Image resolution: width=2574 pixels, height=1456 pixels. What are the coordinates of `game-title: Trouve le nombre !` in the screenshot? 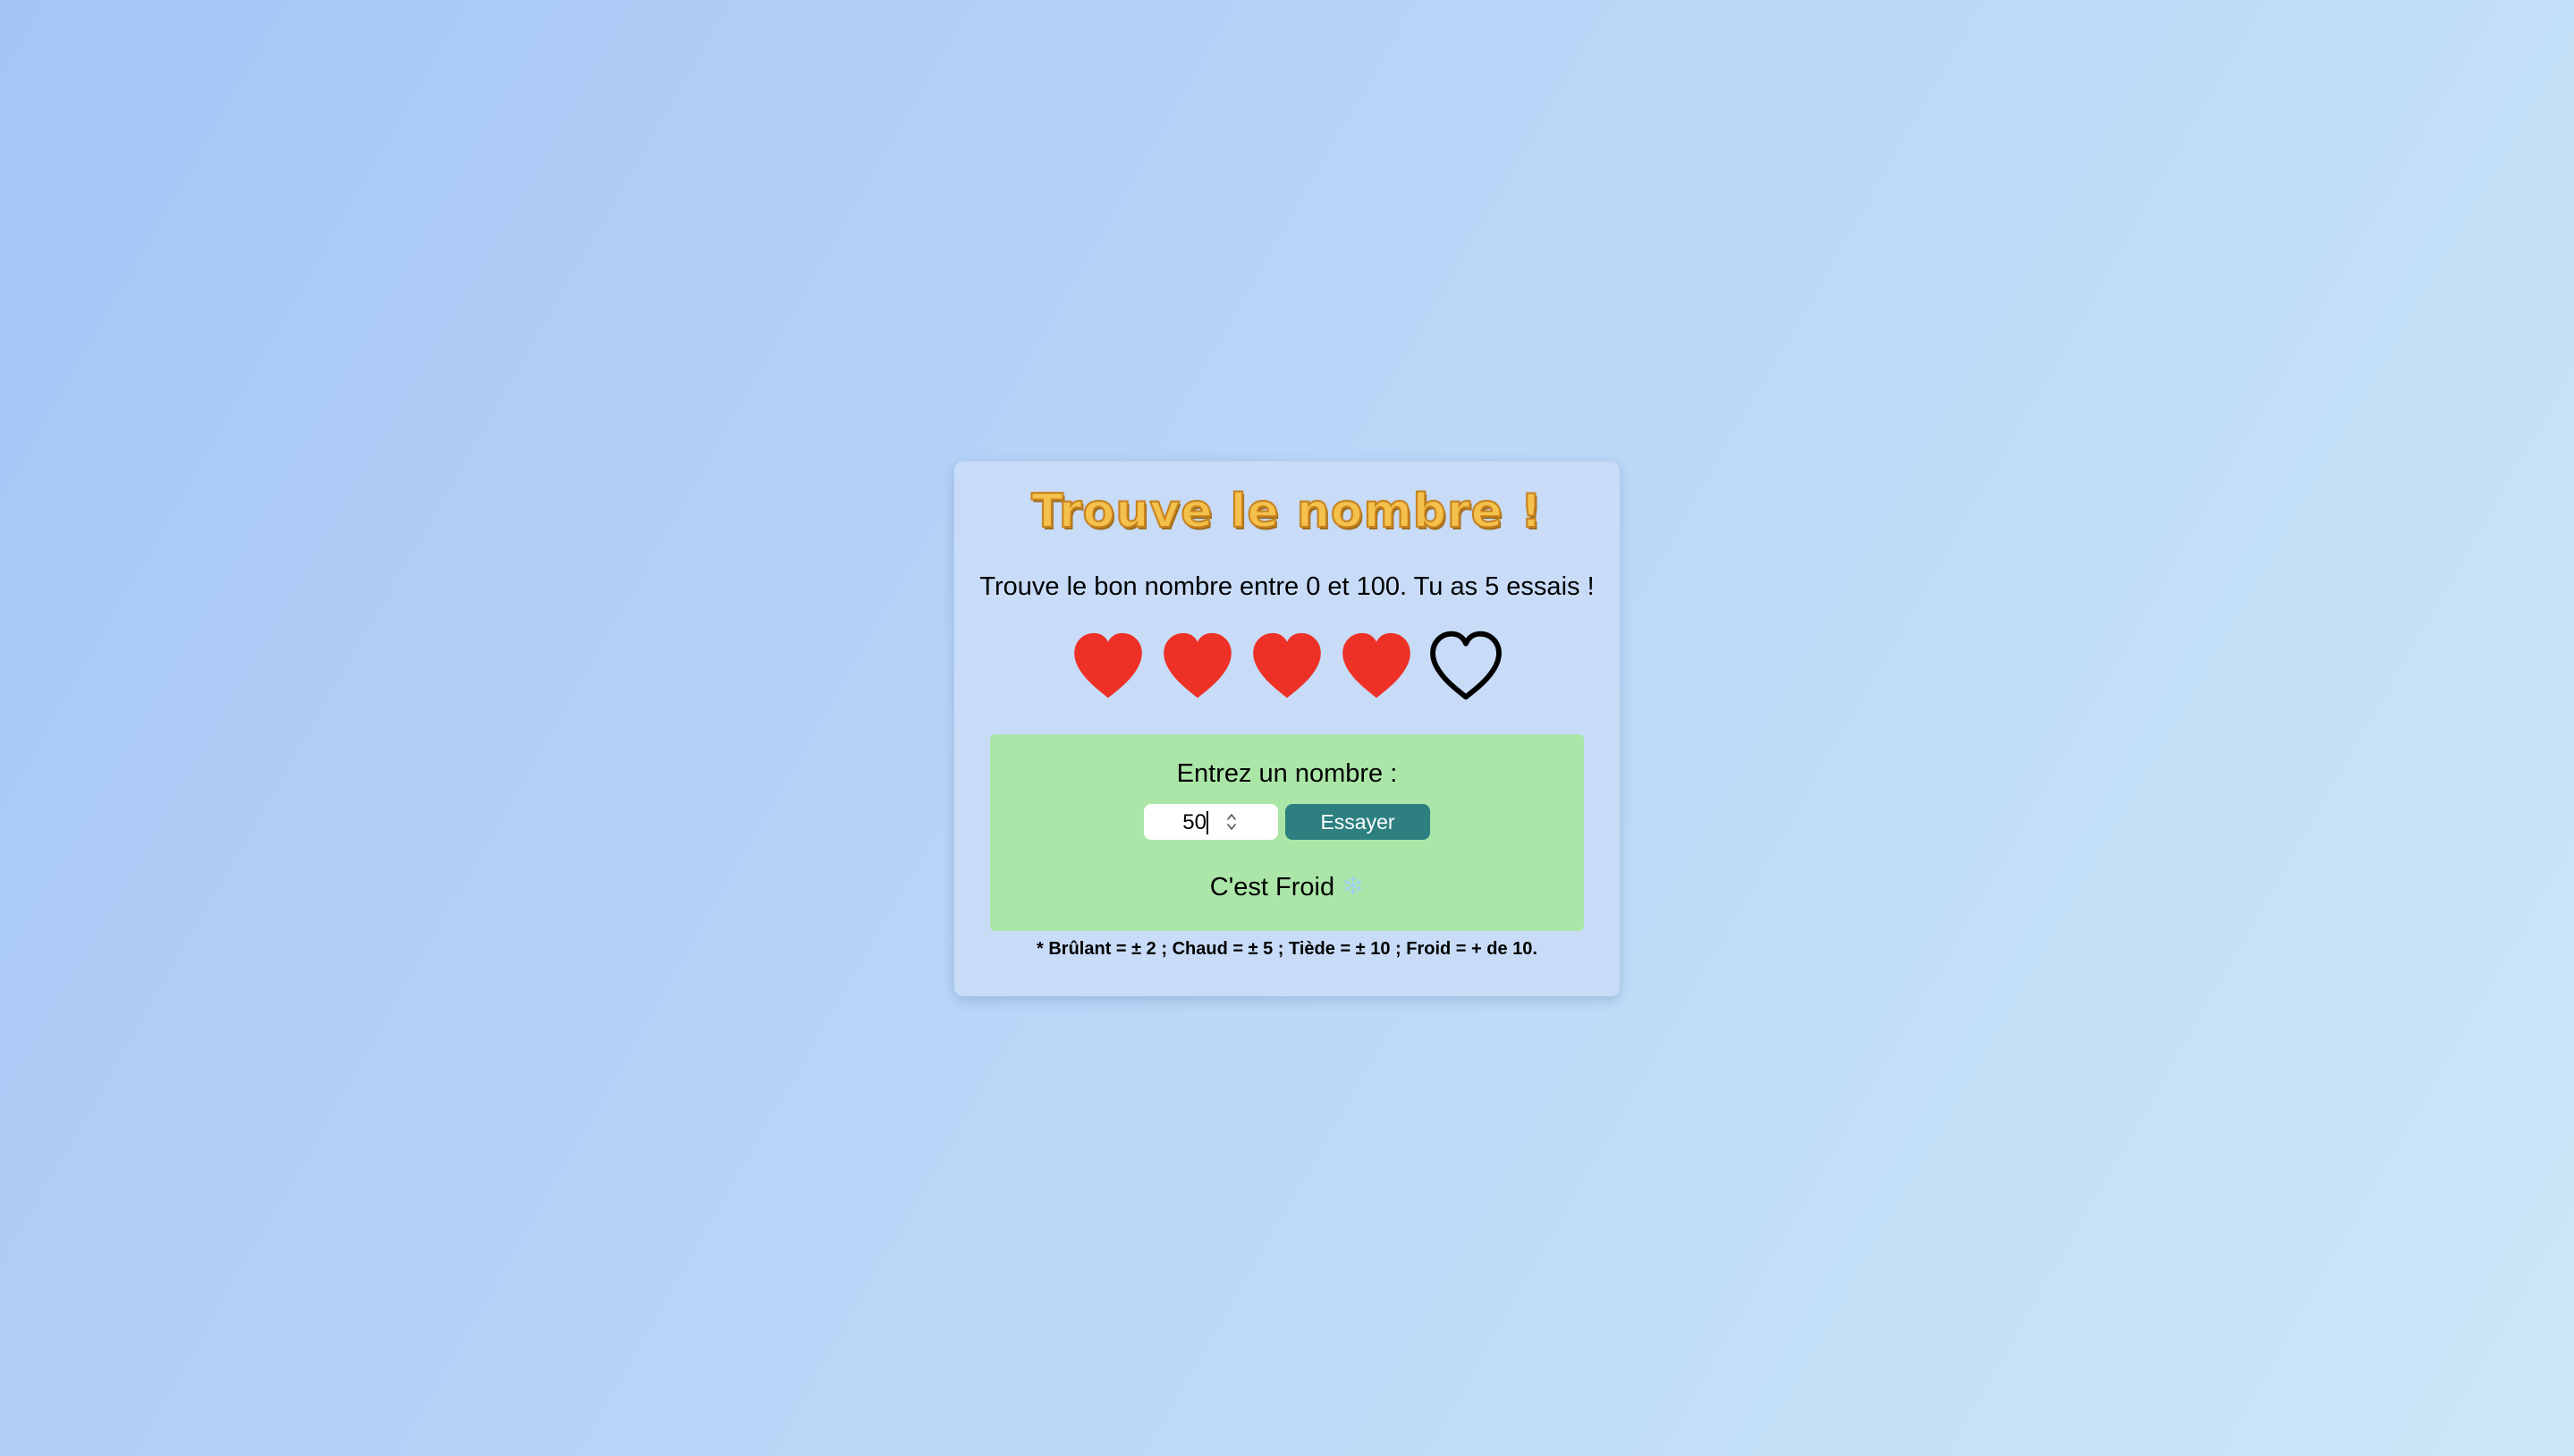 It's located at (1286, 511).